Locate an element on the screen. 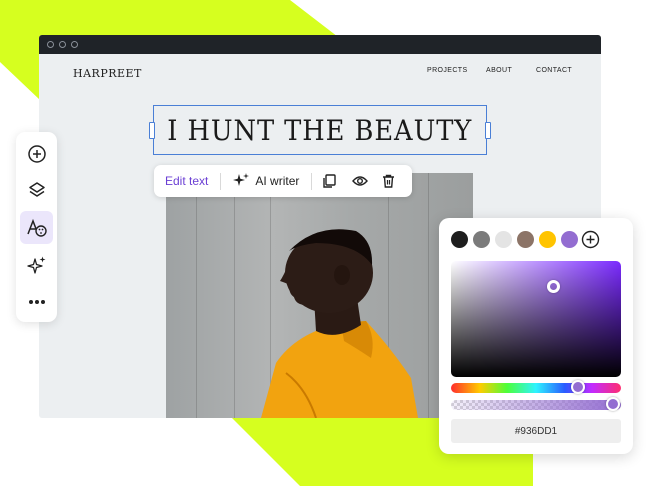  site-logo: HARPREET is located at coordinates (107, 73).